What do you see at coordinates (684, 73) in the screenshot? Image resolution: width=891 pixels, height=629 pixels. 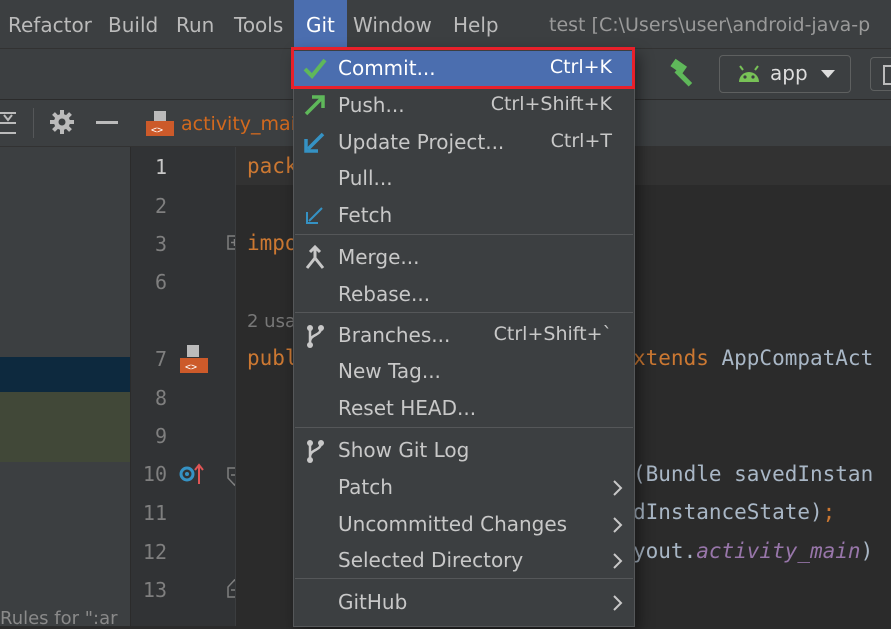 I see `hammer-icon` at bounding box center [684, 73].